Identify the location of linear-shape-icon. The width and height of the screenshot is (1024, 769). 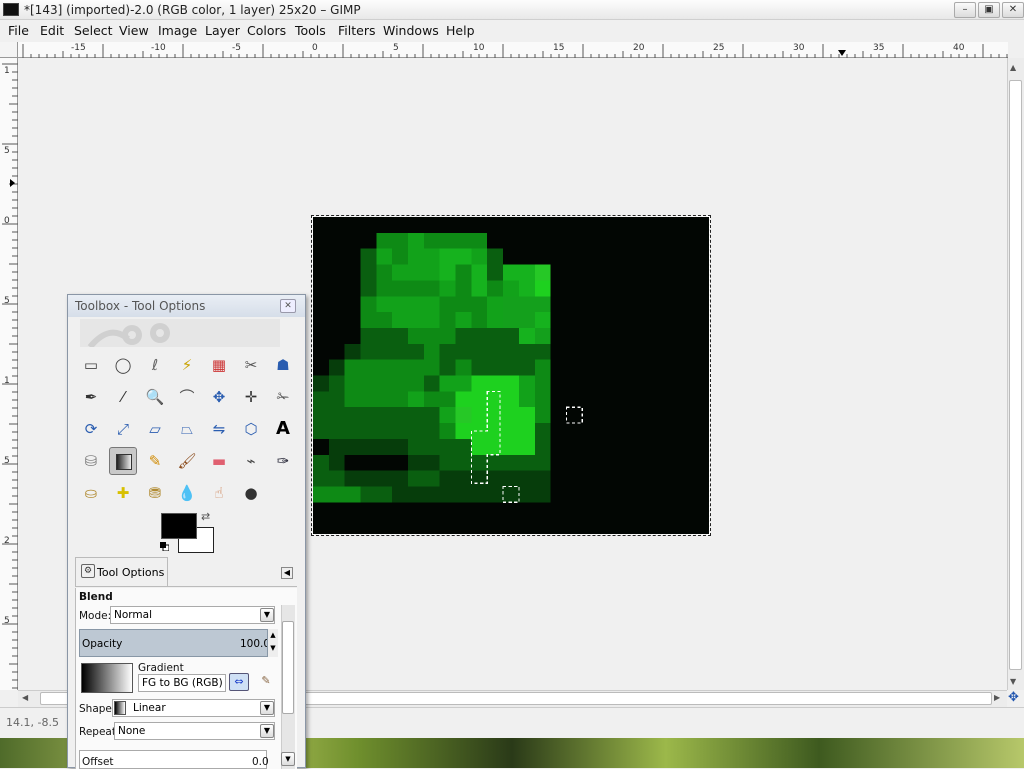
(120, 708).